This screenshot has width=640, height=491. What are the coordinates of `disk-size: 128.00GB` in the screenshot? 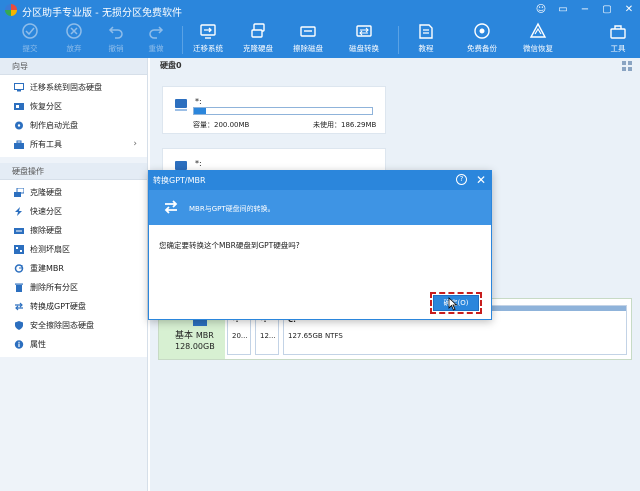 It's located at (195, 346).